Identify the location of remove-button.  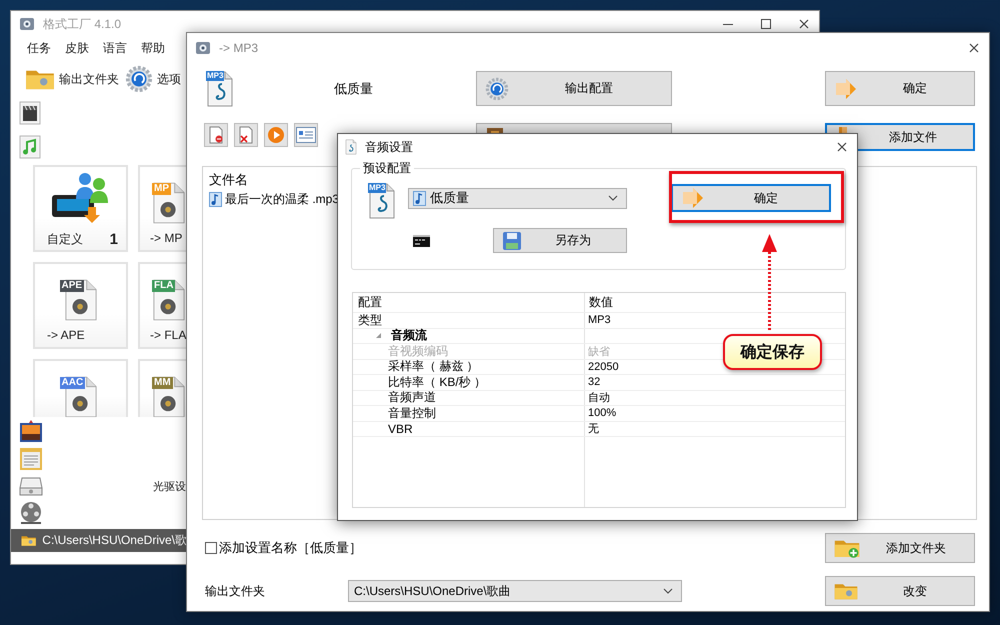
(216, 135).